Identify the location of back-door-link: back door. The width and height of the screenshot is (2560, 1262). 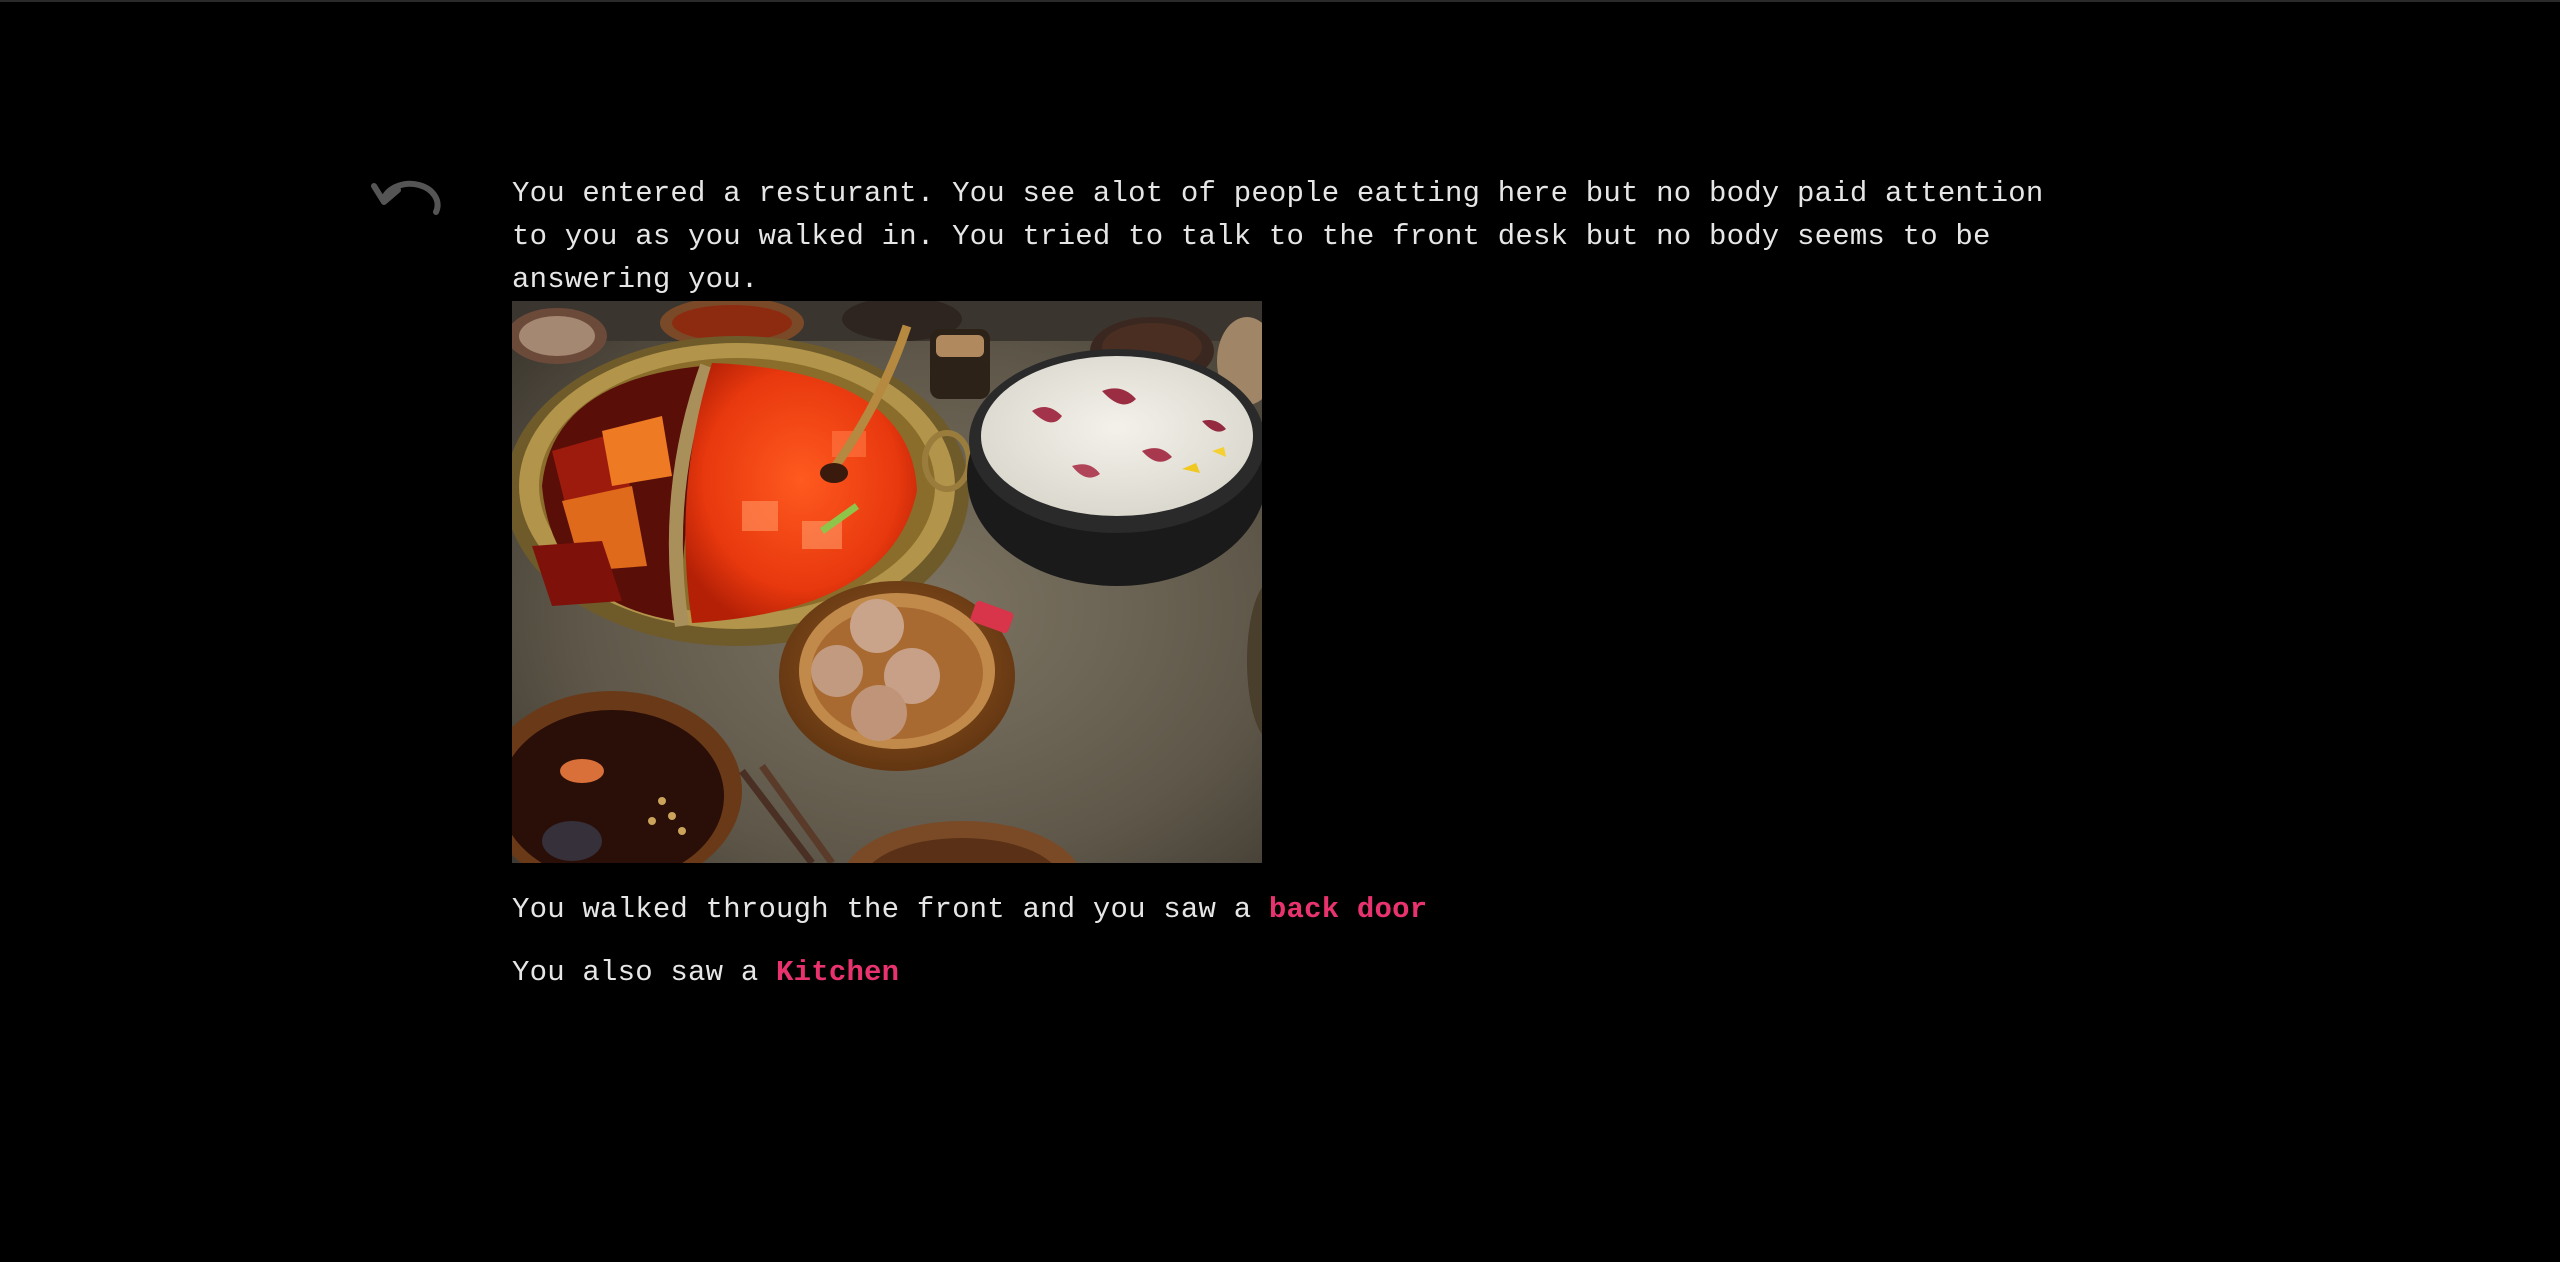
(1348, 909).